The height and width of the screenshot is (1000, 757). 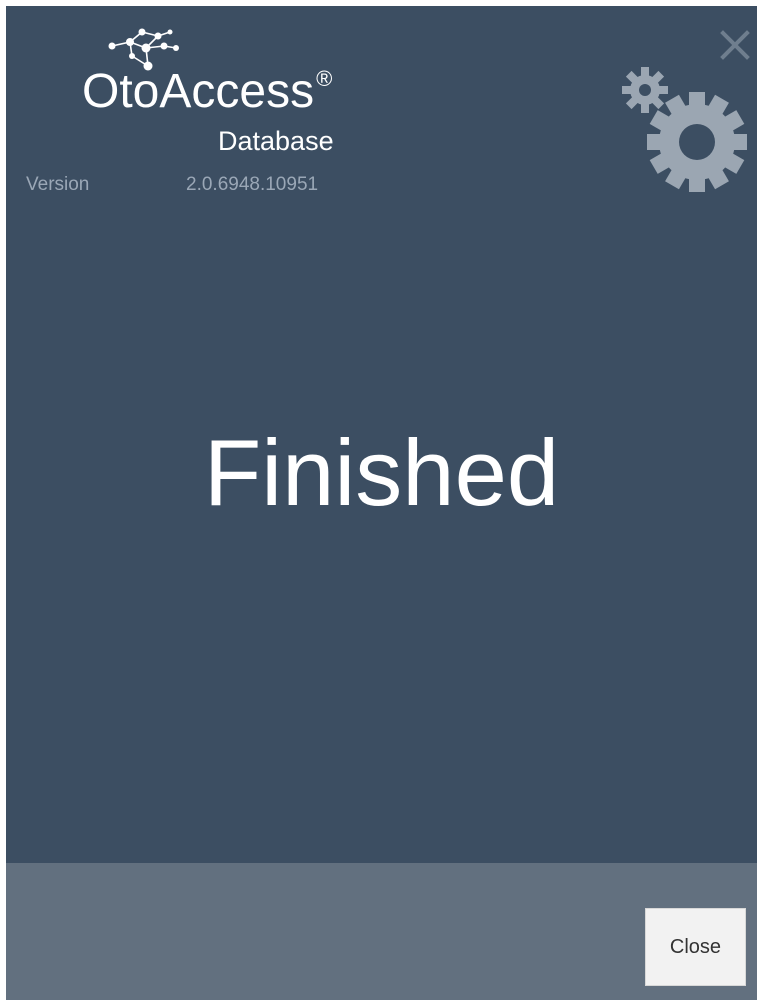 What do you see at coordinates (381, 472) in the screenshot?
I see `status-message: Finished` at bounding box center [381, 472].